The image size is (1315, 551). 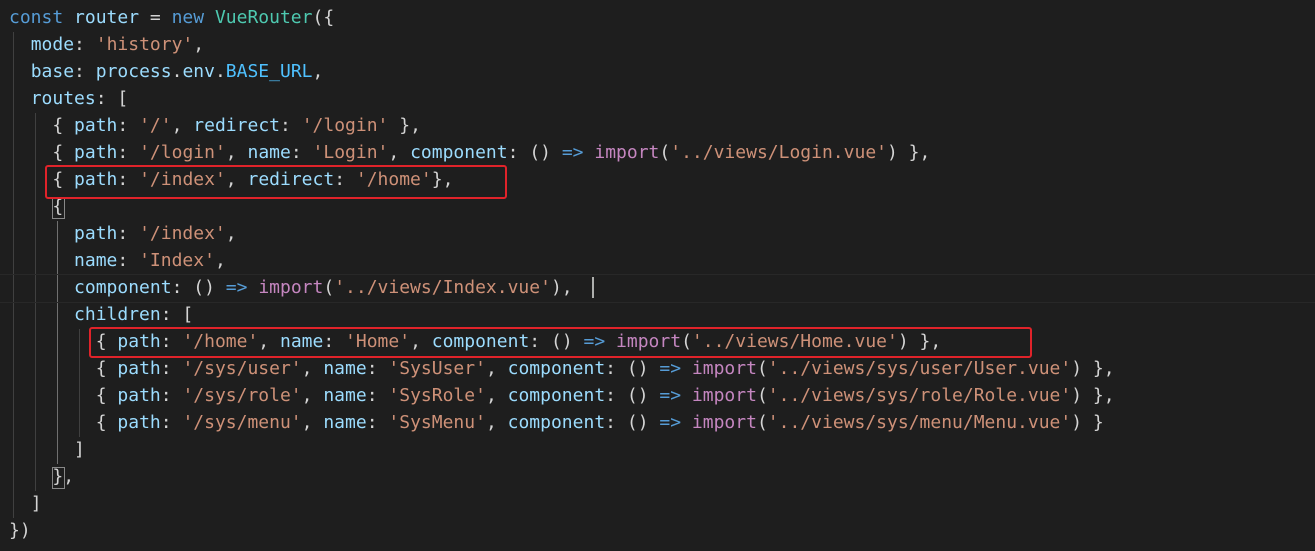 What do you see at coordinates (20, 530) in the screenshot?
I see `code-line-20: })` at bounding box center [20, 530].